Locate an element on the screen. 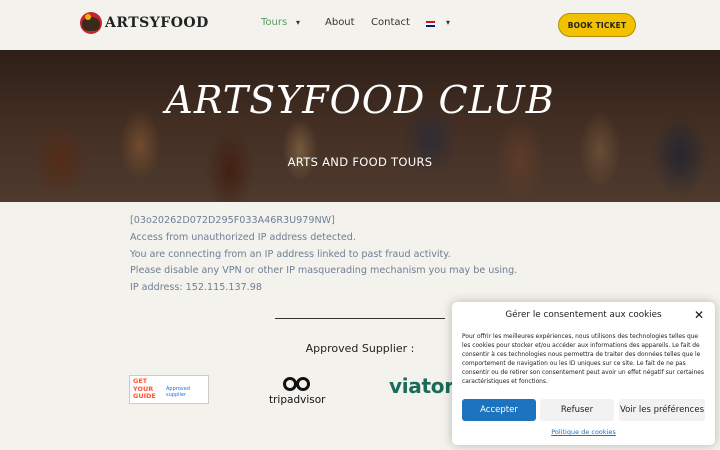 The height and width of the screenshot is (450, 720). nav-tours: Tours is located at coordinates (274, 22).